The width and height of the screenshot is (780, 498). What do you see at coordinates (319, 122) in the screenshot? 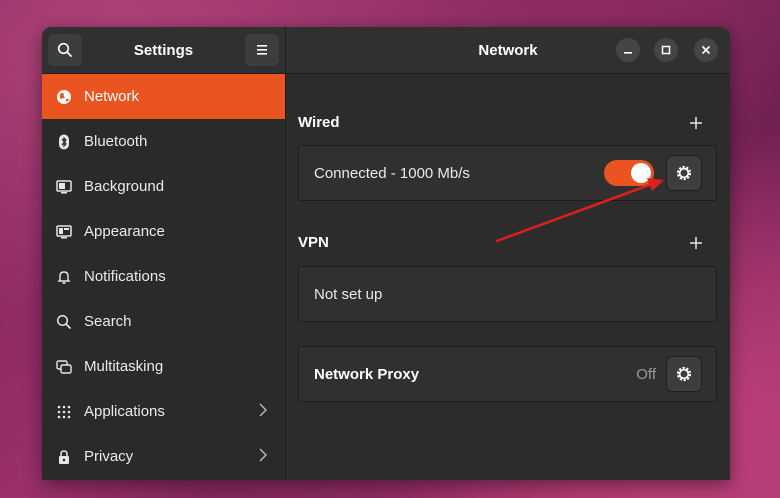
I see `wired-section-title: Wired` at bounding box center [319, 122].